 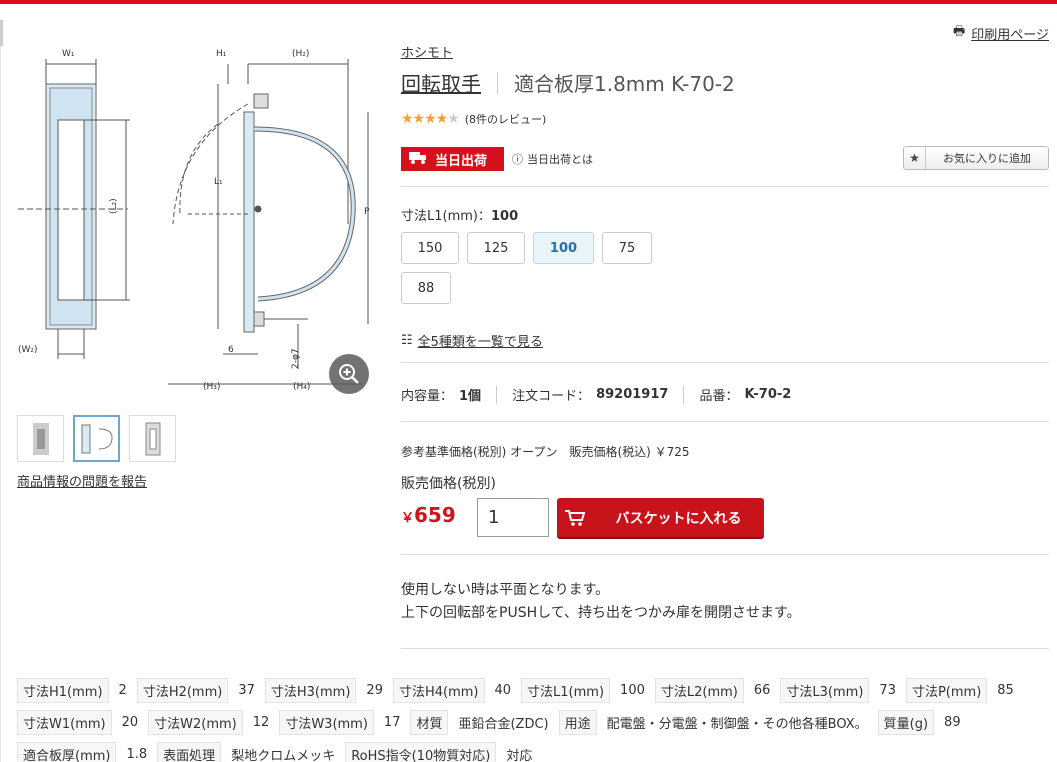 I want to click on spec-key: 寸法H3(mm), so click(x=310, y=690).